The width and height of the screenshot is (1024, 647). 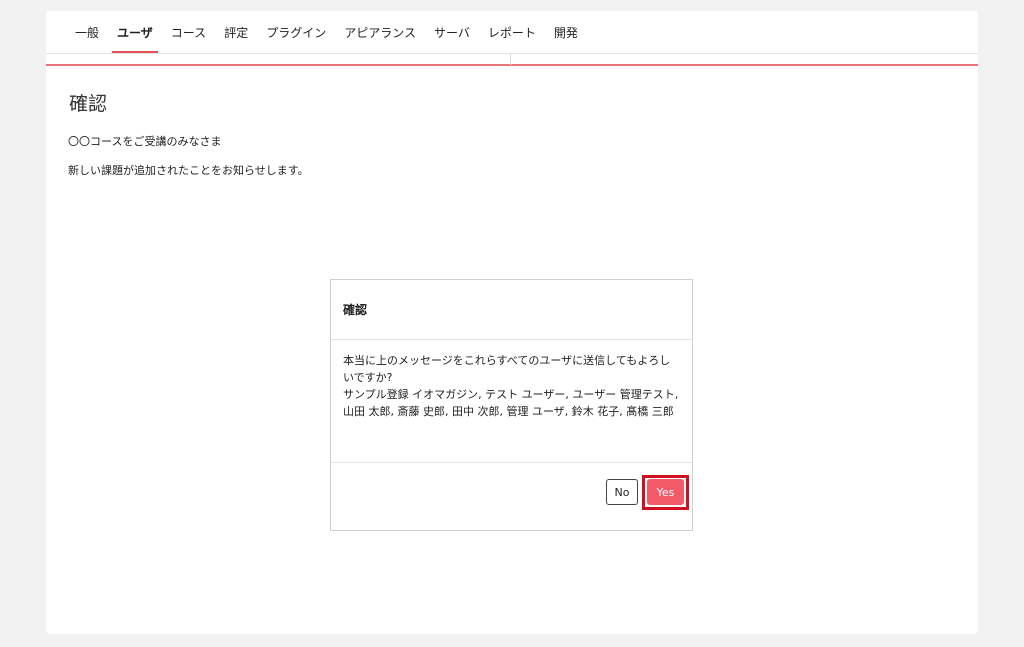 I want to click on tab-general-label: 一般, so click(x=87, y=32).